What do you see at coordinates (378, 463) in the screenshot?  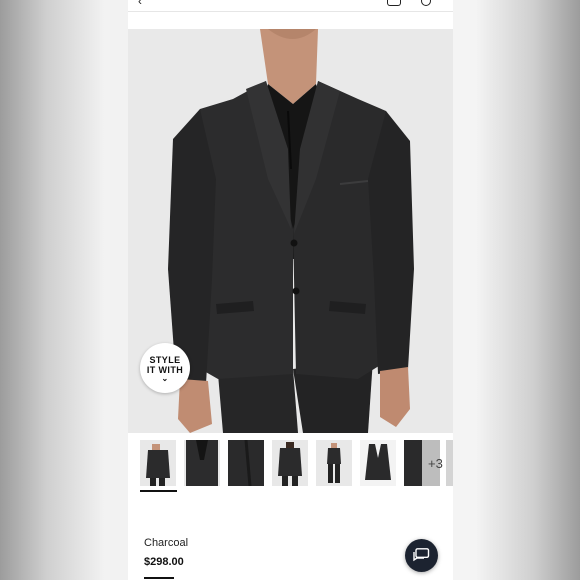 I see `thumbnail-flat-lay` at bounding box center [378, 463].